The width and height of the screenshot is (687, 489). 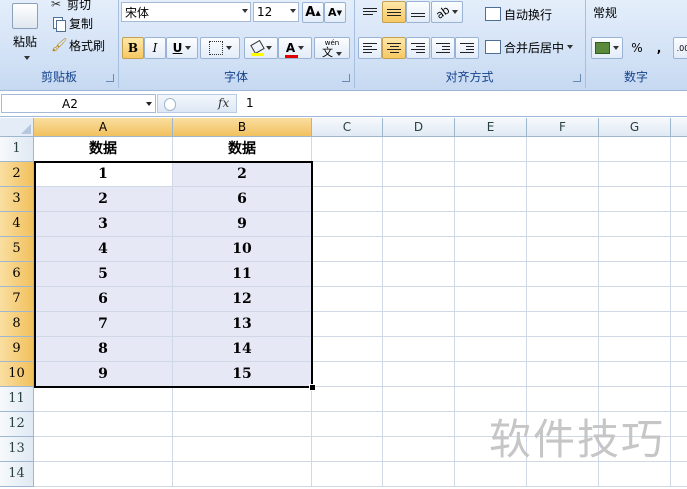 What do you see at coordinates (17, 449) in the screenshot?
I see `row-header-13: 13` at bounding box center [17, 449].